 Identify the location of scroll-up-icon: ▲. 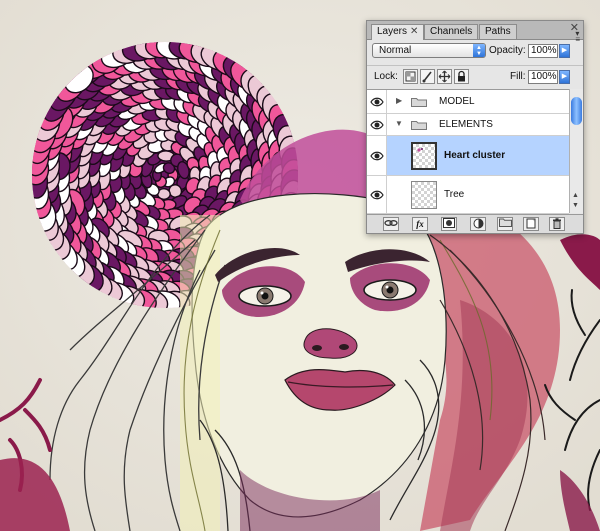
(575, 195).